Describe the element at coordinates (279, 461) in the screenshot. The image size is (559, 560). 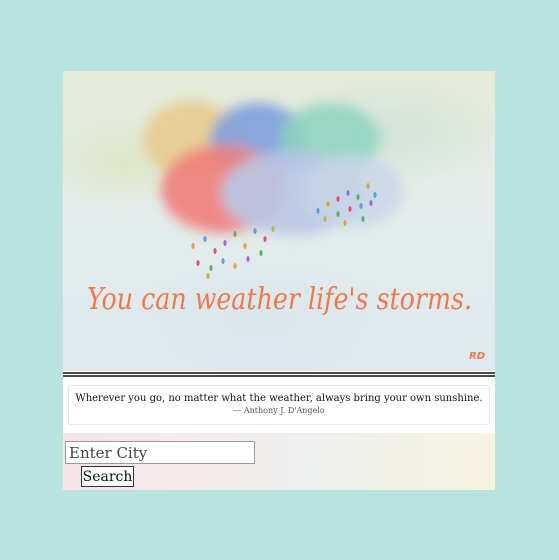
I see `search-panel: Search` at that location.